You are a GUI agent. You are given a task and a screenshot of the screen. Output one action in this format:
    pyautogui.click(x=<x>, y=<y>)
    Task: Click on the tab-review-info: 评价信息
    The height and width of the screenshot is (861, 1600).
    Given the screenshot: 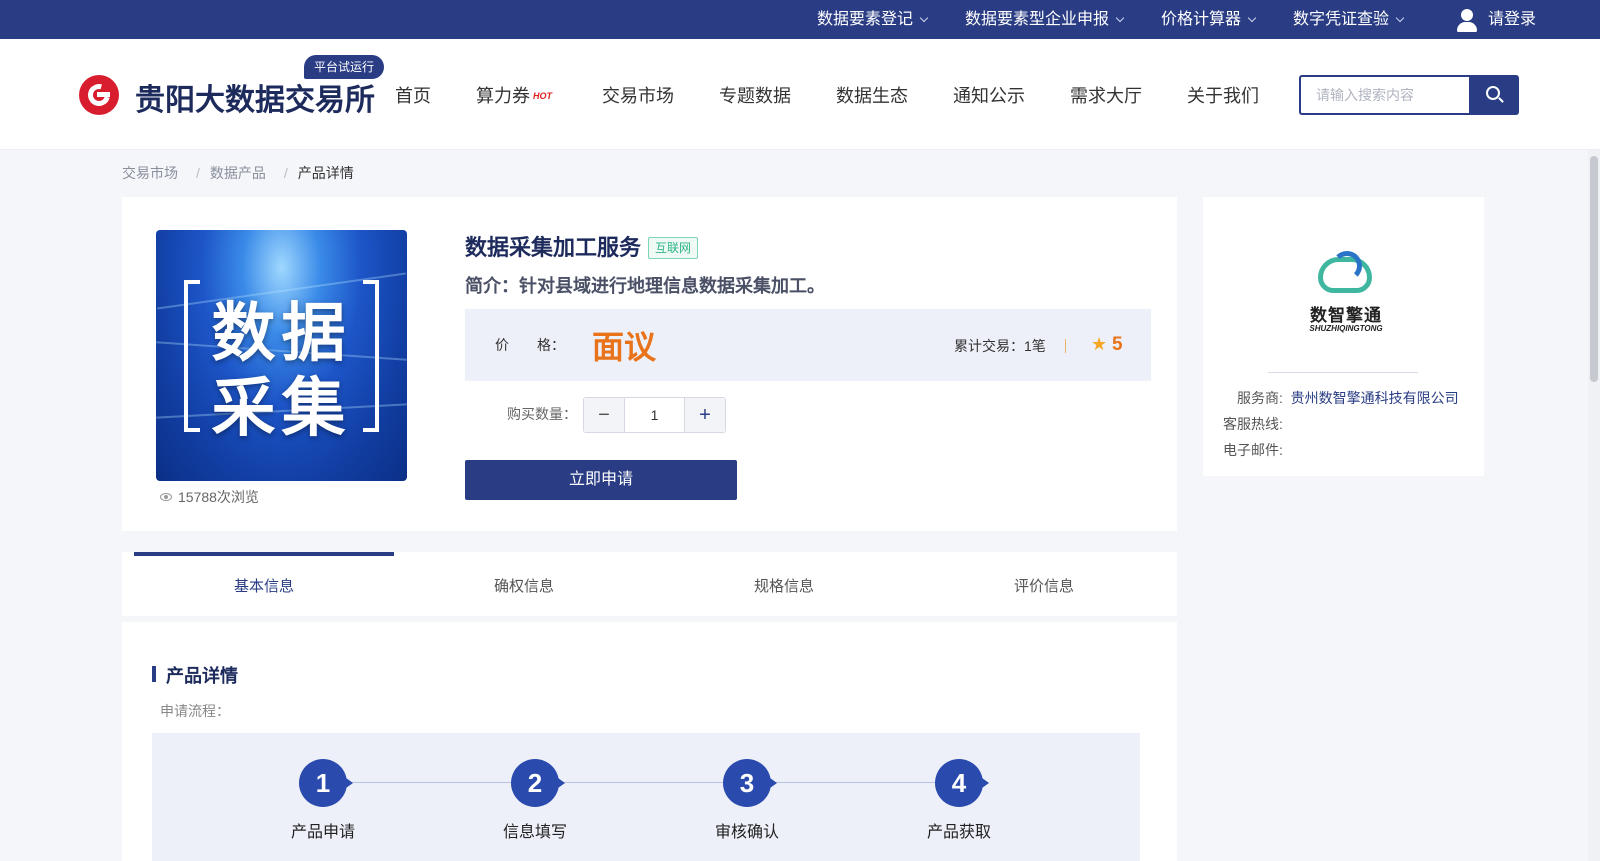 What is the action you would take?
    pyautogui.click(x=1044, y=584)
    